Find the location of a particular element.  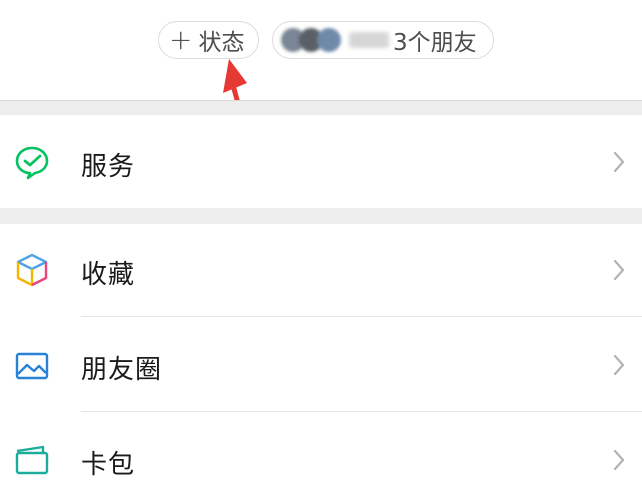

favorites-cube-icon is located at coordinates (32, 270).